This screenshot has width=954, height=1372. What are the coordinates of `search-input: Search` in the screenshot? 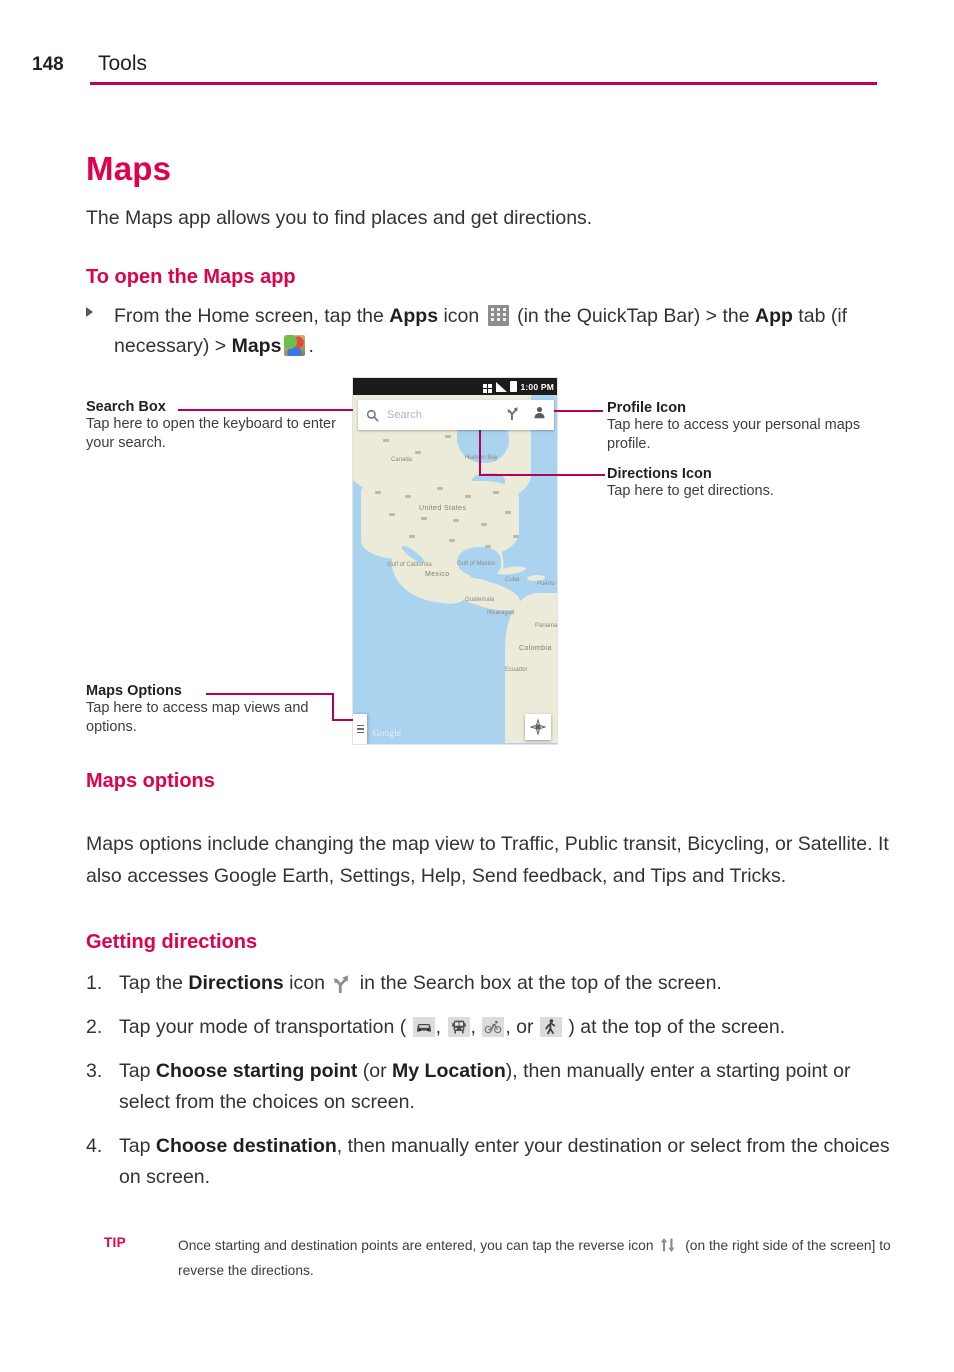 It's located at (446, 415).